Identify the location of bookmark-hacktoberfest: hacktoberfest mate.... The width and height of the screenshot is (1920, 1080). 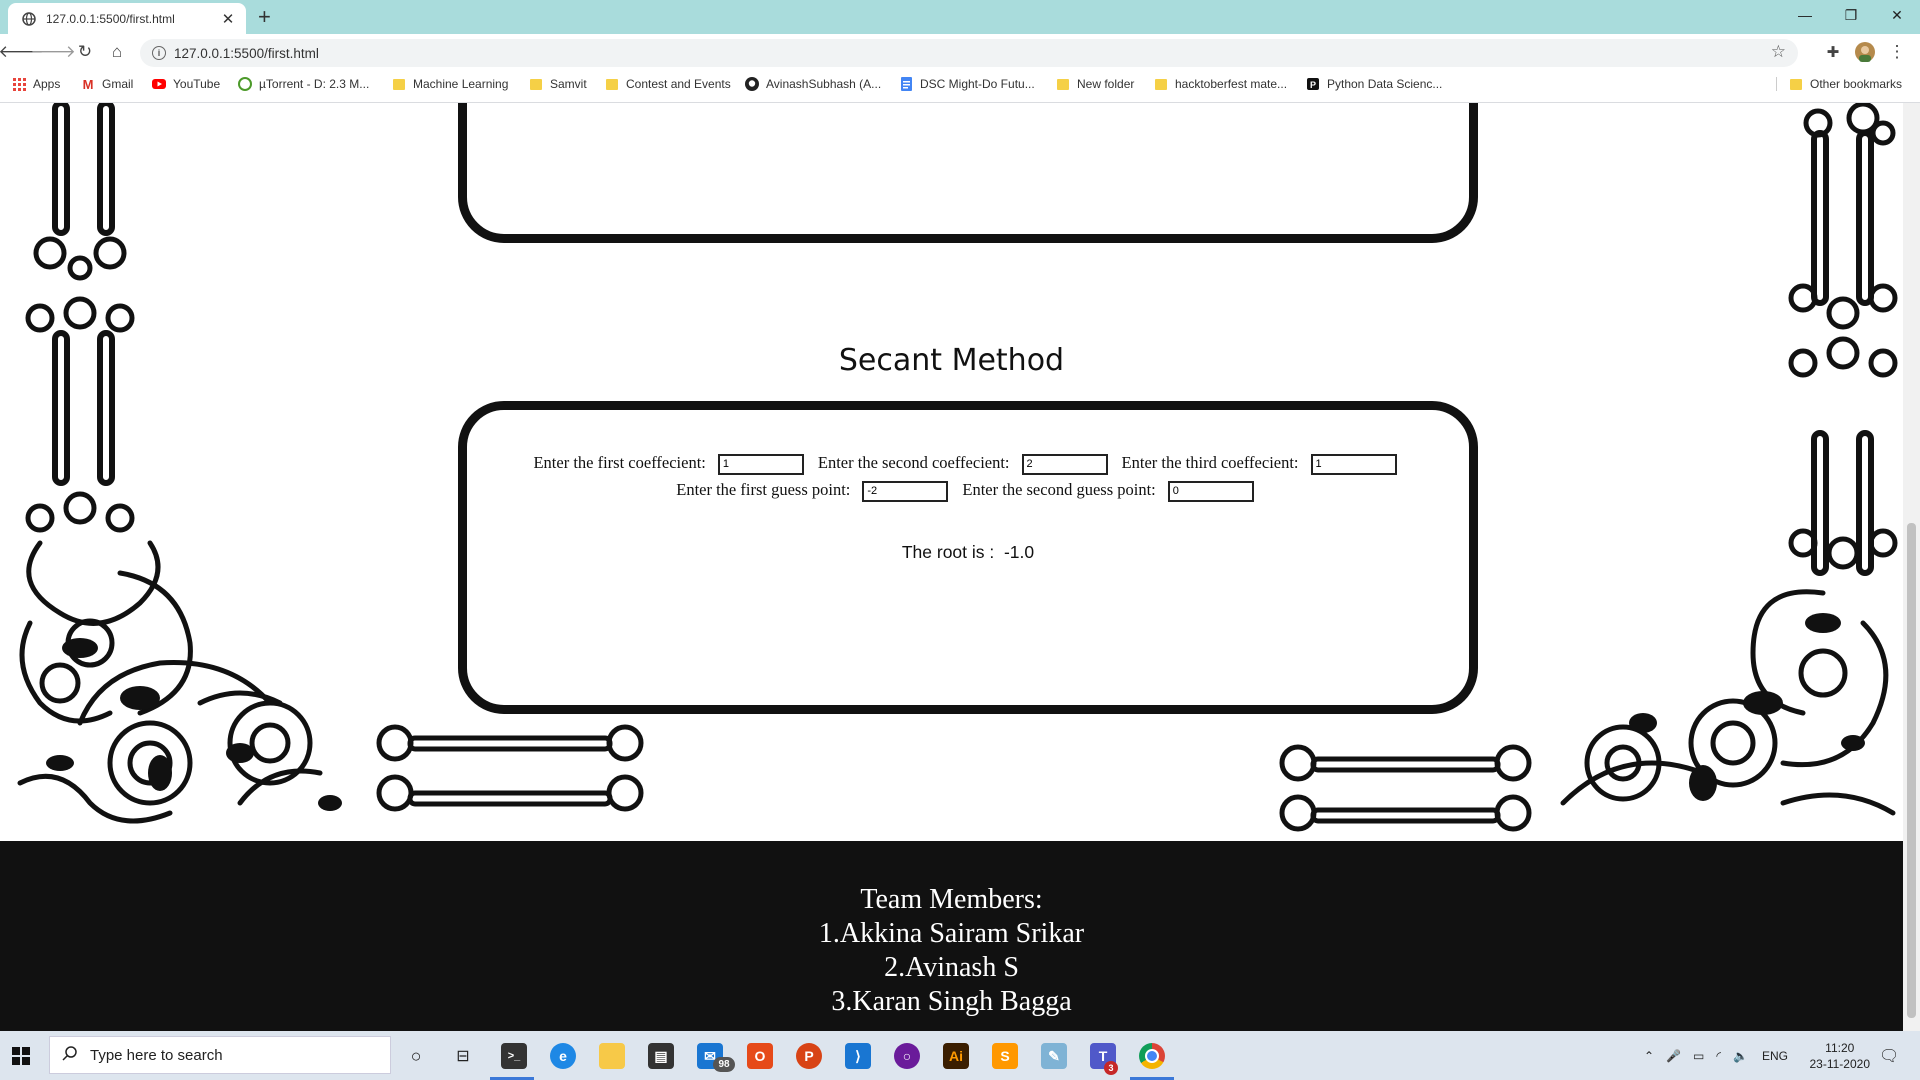
(1220, 84).